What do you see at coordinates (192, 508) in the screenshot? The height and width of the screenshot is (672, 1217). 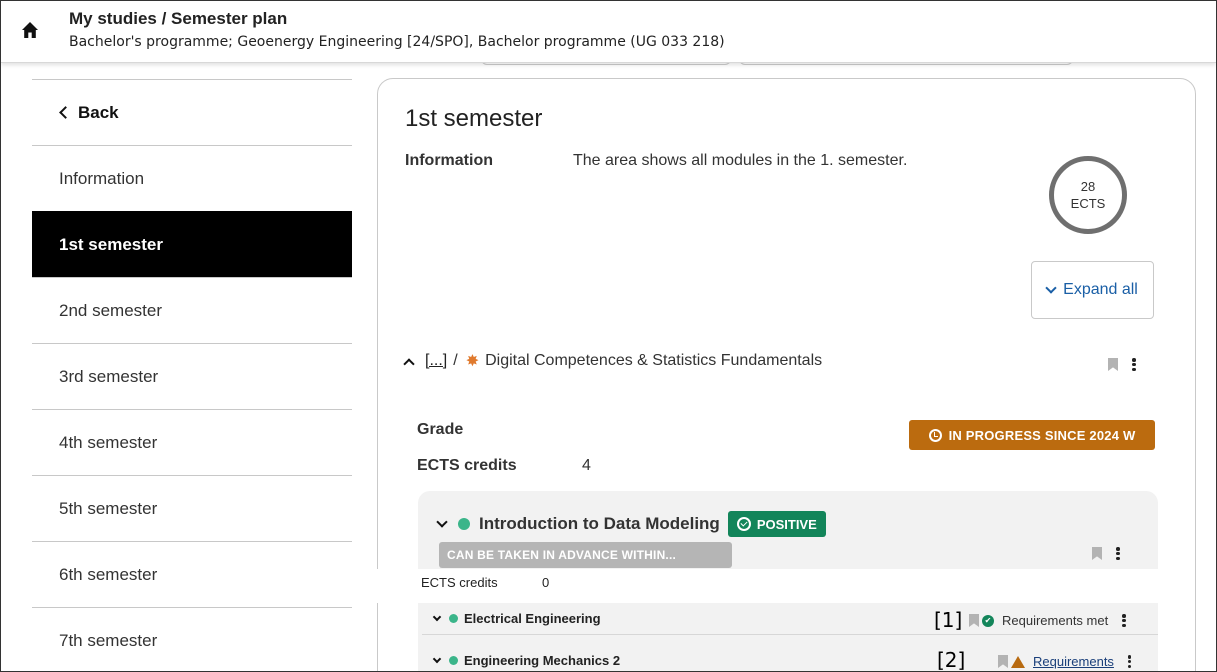 I see `sidebar-item-5th-semester: 5th semester` at bounding box center [192, 508].